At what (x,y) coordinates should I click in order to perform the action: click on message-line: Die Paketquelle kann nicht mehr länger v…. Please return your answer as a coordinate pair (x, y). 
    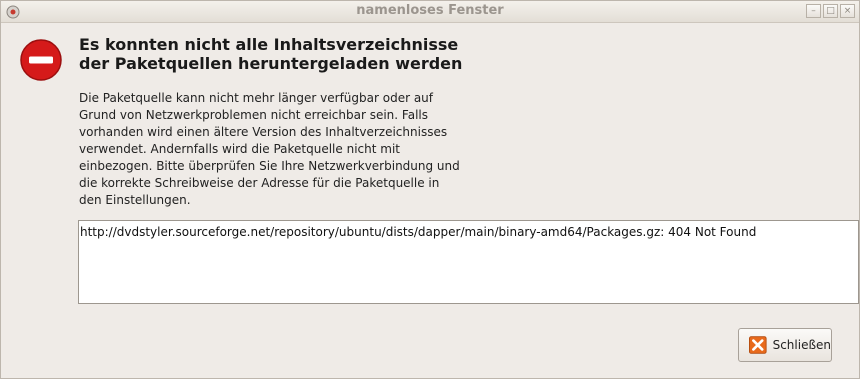
    Looking at the image, I should click on (256, 98).